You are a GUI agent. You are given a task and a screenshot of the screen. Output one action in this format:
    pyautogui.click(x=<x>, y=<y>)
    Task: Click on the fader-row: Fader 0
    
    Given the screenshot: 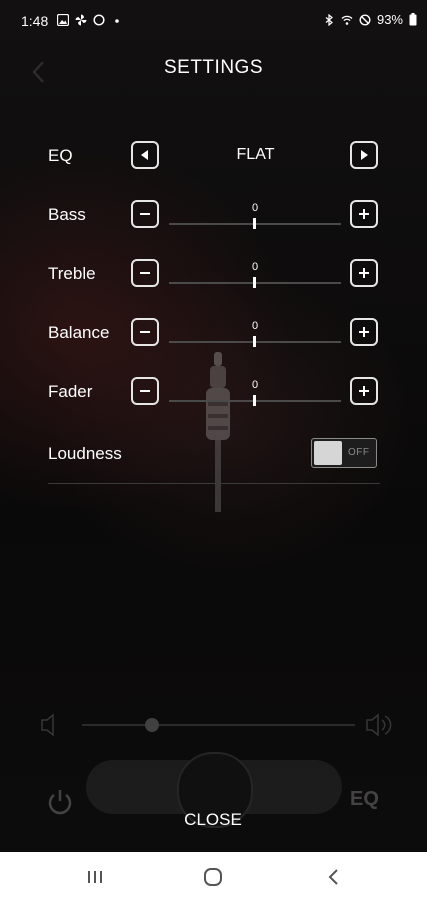 What is the action you would take?
    pyautogui.click(x=214, y=392)
    